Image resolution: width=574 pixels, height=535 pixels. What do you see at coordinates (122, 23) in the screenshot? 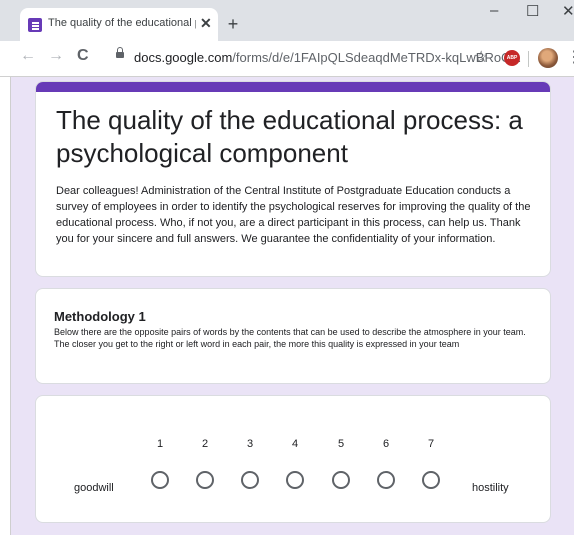
I see `tab-title: The quality of the educational pr` at bounding box center [122, 23].